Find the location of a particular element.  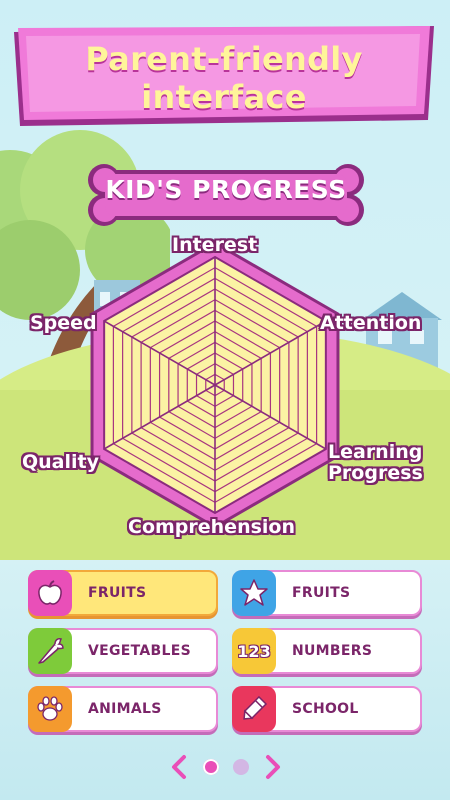

category-label: NUMBERS is located at coordinates (332, 651).